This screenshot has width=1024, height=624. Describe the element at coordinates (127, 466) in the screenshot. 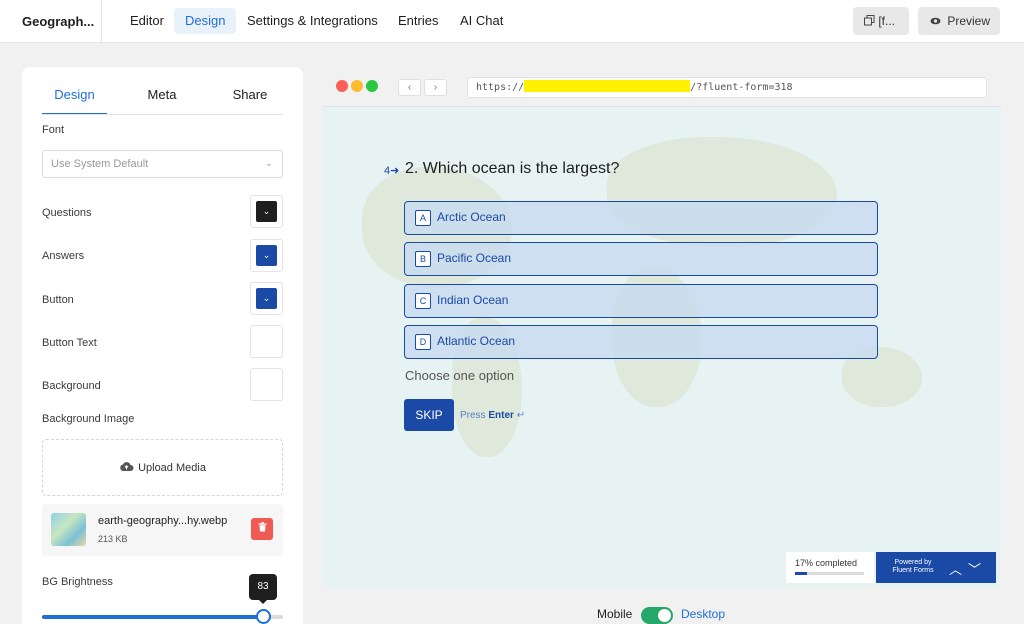

I see `cloud-upload-icon` at that location.